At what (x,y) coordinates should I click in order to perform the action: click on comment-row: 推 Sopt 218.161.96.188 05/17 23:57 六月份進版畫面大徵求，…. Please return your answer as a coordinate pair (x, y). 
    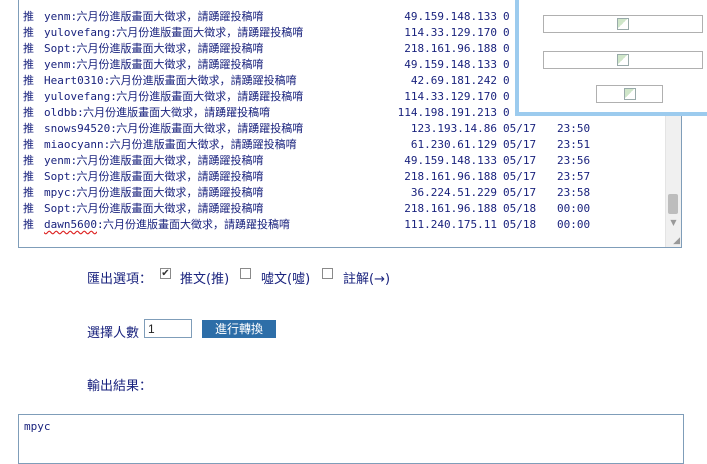
    Looking at the image, I should click on (343, 177).